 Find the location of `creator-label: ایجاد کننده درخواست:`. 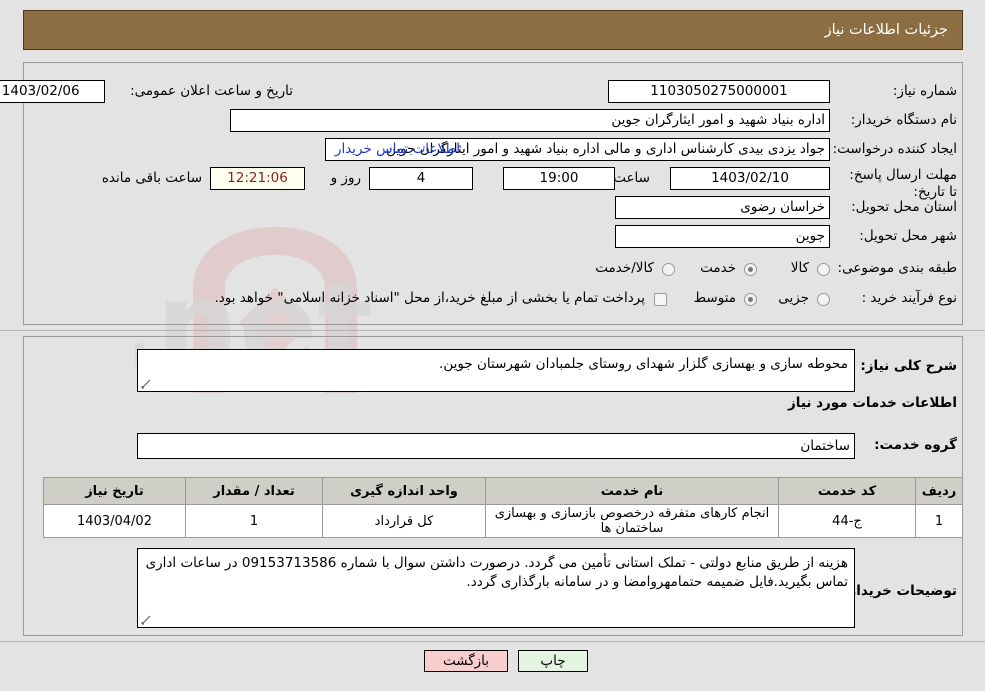

creator-label: ایجاد کننده درخواست: is located at coordinates (894, 149).